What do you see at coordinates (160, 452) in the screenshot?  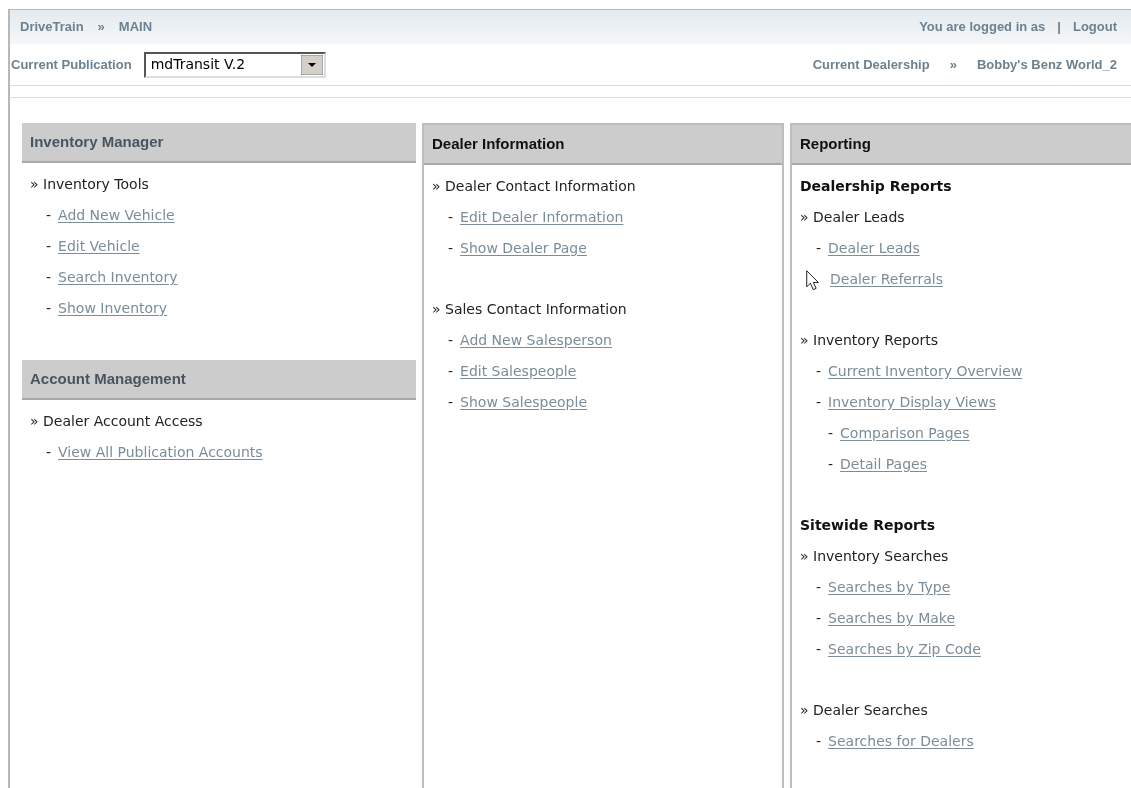 I see `nav-link: View All Publication Accounts` at bounding box center [160, 452].